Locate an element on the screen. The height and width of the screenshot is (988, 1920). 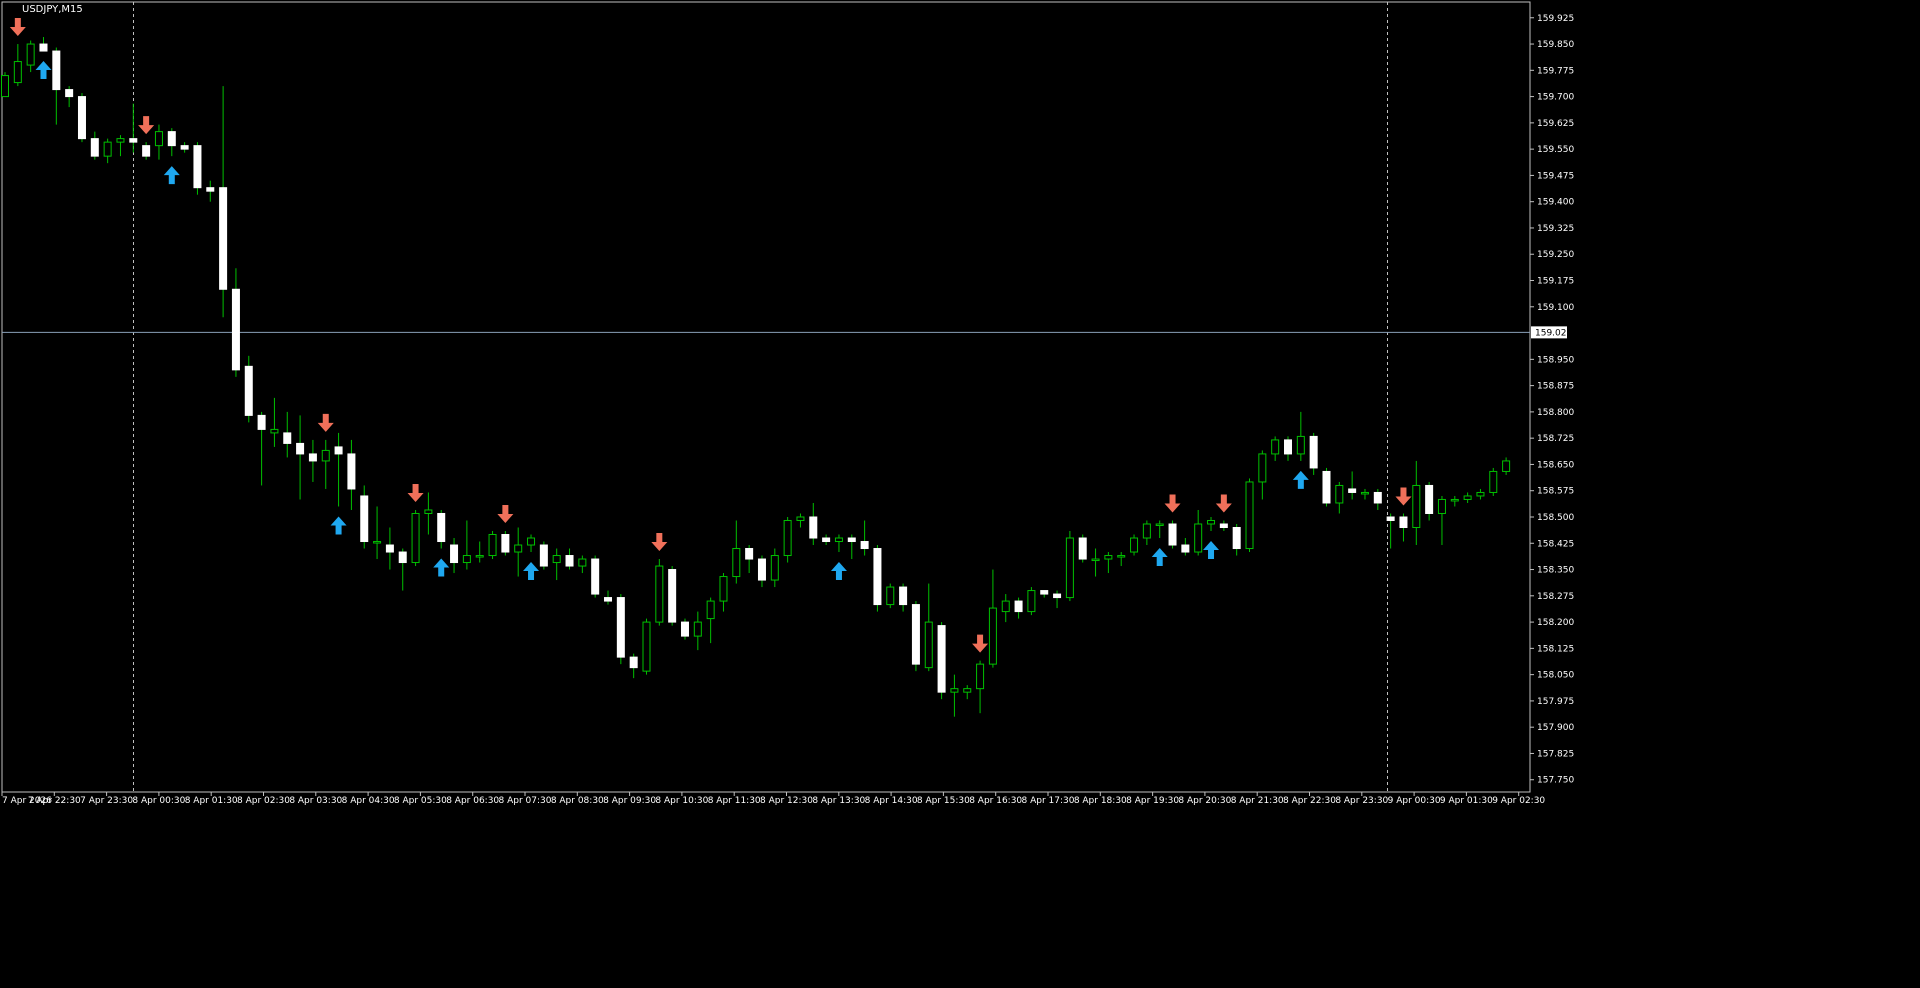
price-tick-label: 158.350 is located at coordinates (1555, 571).